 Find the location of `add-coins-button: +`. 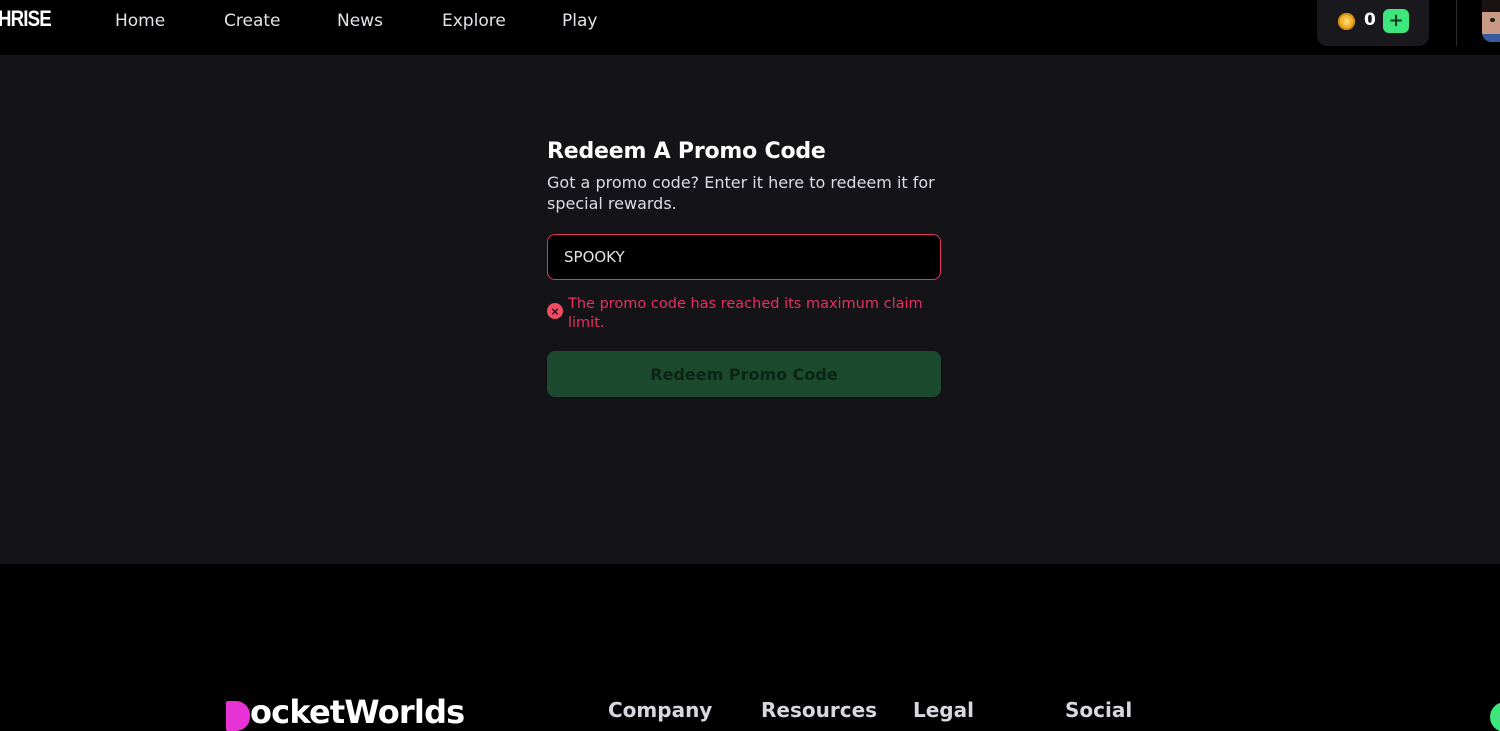

add-coins-button: + is located at coordinates (1396, 21).